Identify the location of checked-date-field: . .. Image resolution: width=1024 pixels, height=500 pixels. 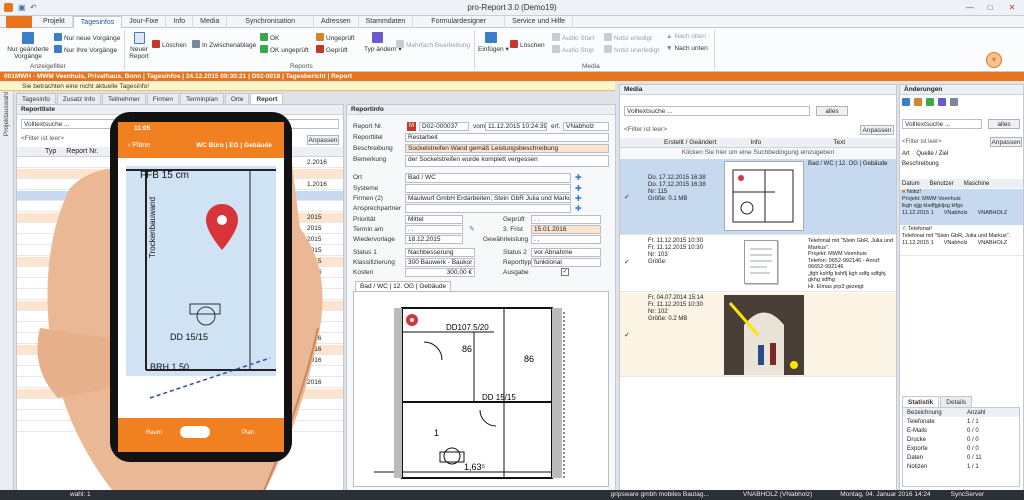
(566, 219).